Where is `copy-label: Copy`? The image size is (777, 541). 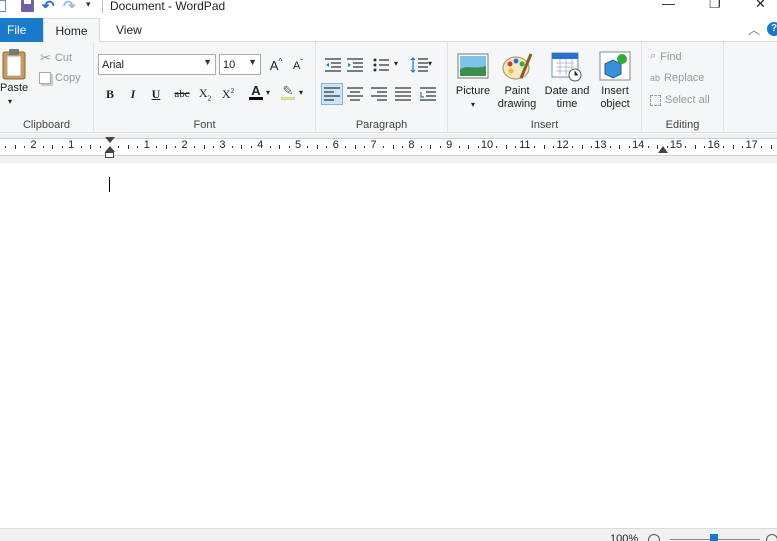 copy-label: Copy is located at coordinates (68, 78).